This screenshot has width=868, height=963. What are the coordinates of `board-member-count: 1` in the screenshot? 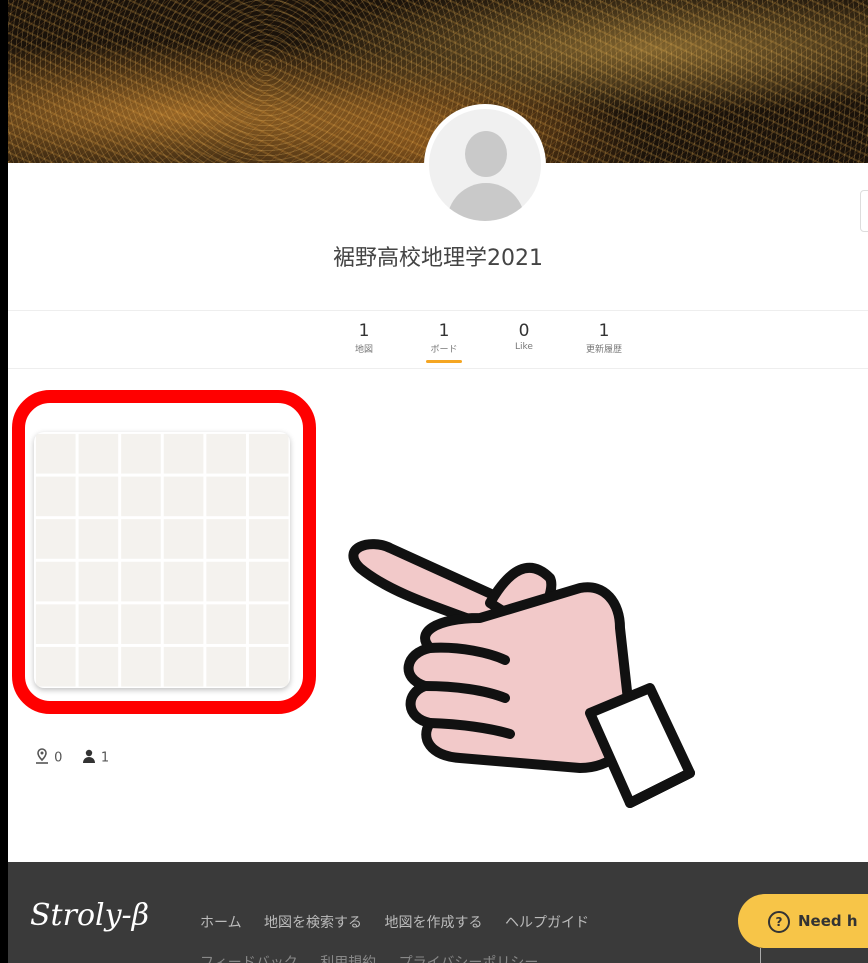 It's located at (105, 758).